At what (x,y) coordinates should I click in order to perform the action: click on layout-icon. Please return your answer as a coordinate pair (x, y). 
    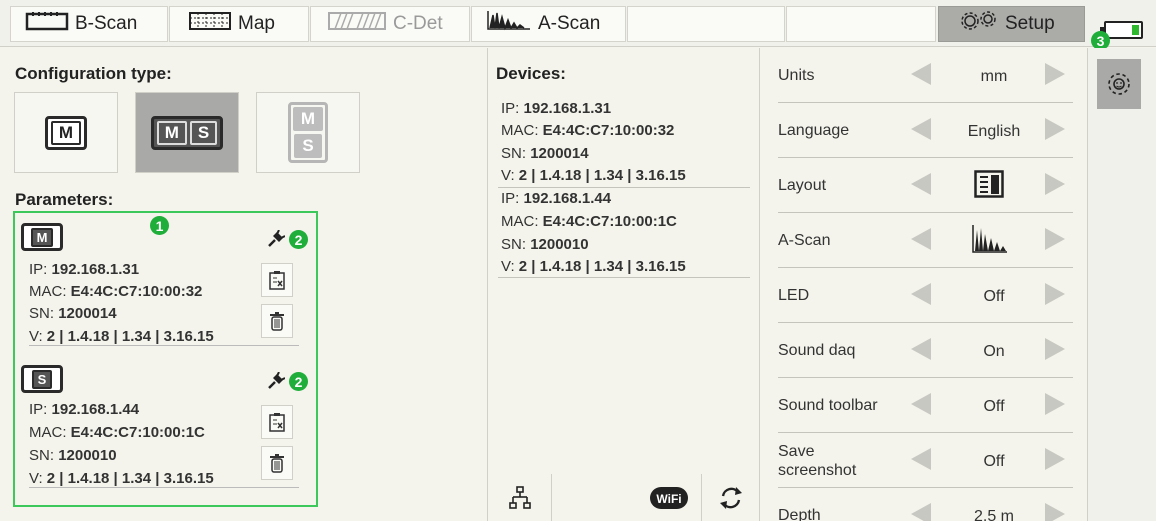
    Looking at the image, I should click on (989, 186).